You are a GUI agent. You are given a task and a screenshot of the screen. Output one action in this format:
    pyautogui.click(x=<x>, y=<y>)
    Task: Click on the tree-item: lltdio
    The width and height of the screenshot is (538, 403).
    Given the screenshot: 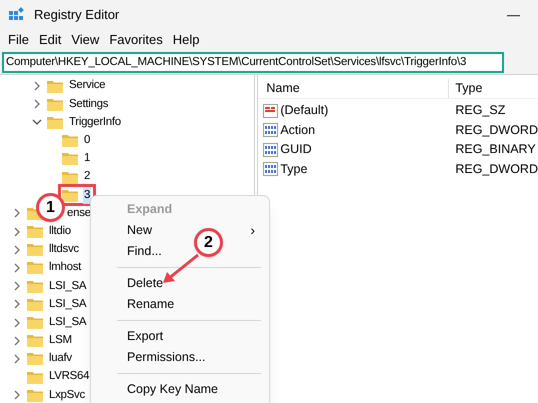 What is the action you would take?
    pyautogui.click(x=60, y=231)
    